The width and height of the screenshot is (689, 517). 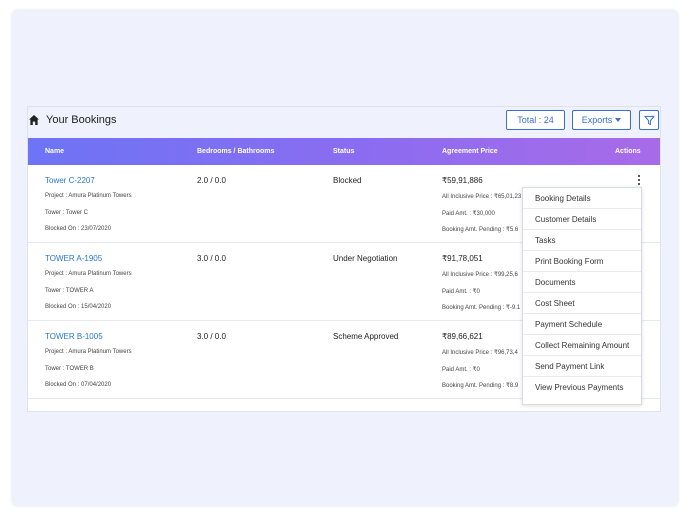 What do you see at coordinates (78, 307) in the screenshot?
I see `blocked-on-text: Blocked On : 15/04/2020` at bounding box center [78, 307].